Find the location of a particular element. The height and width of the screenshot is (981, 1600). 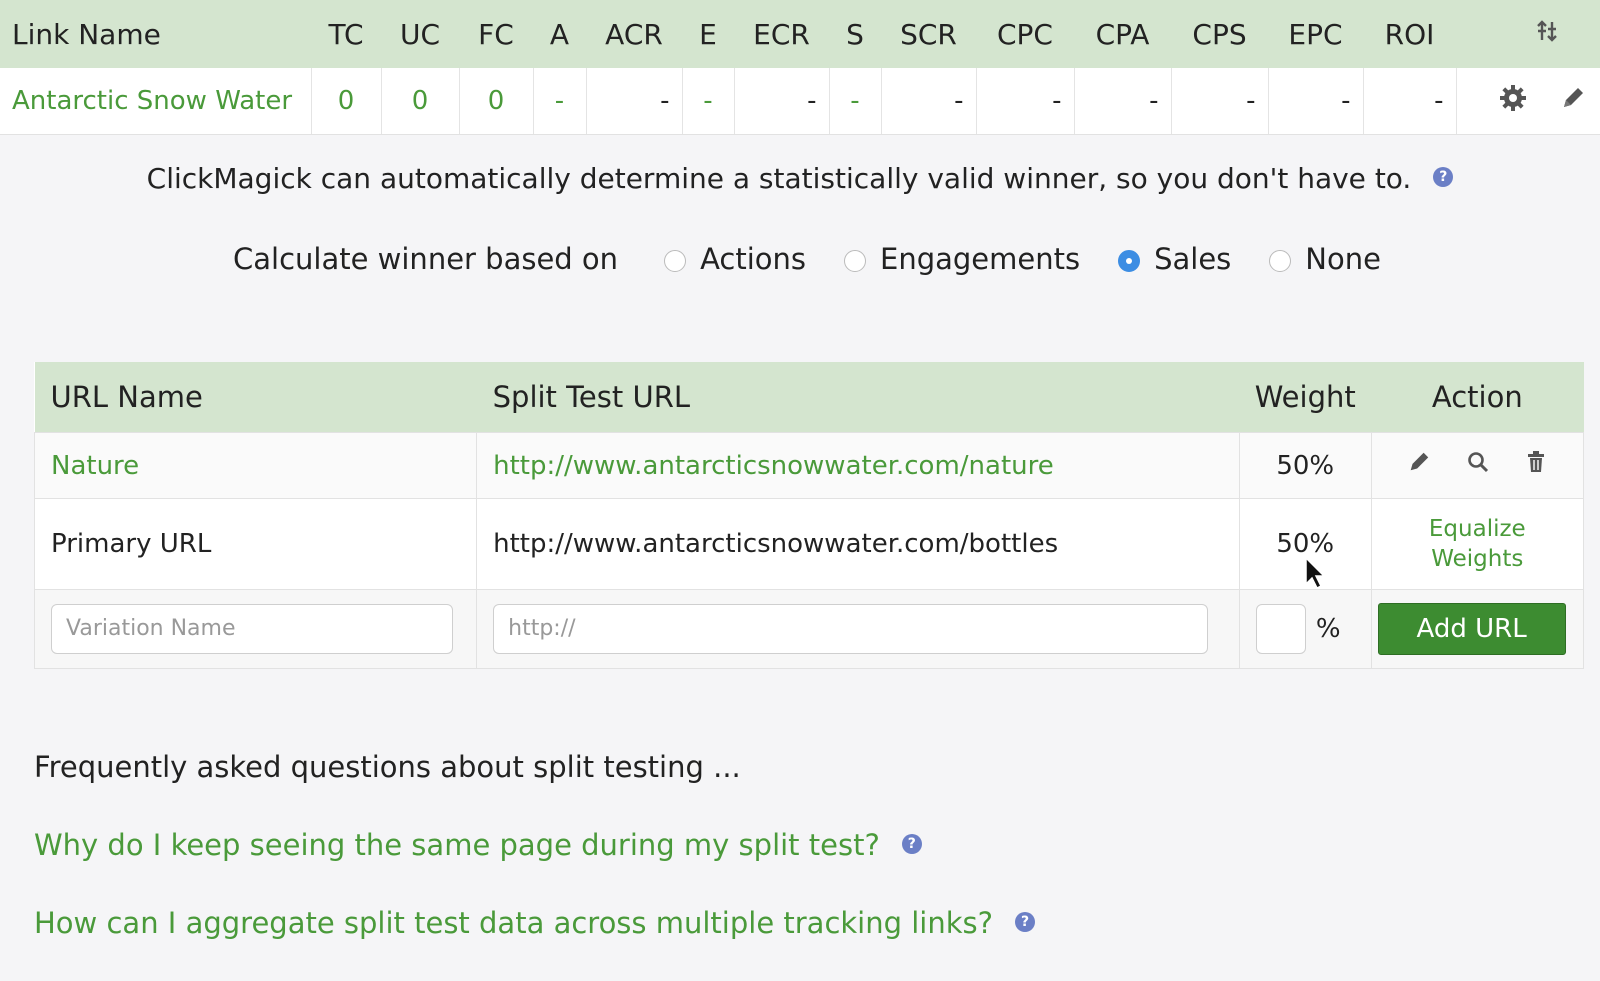

fc-value: 0 is located at coordinates (496, 101).